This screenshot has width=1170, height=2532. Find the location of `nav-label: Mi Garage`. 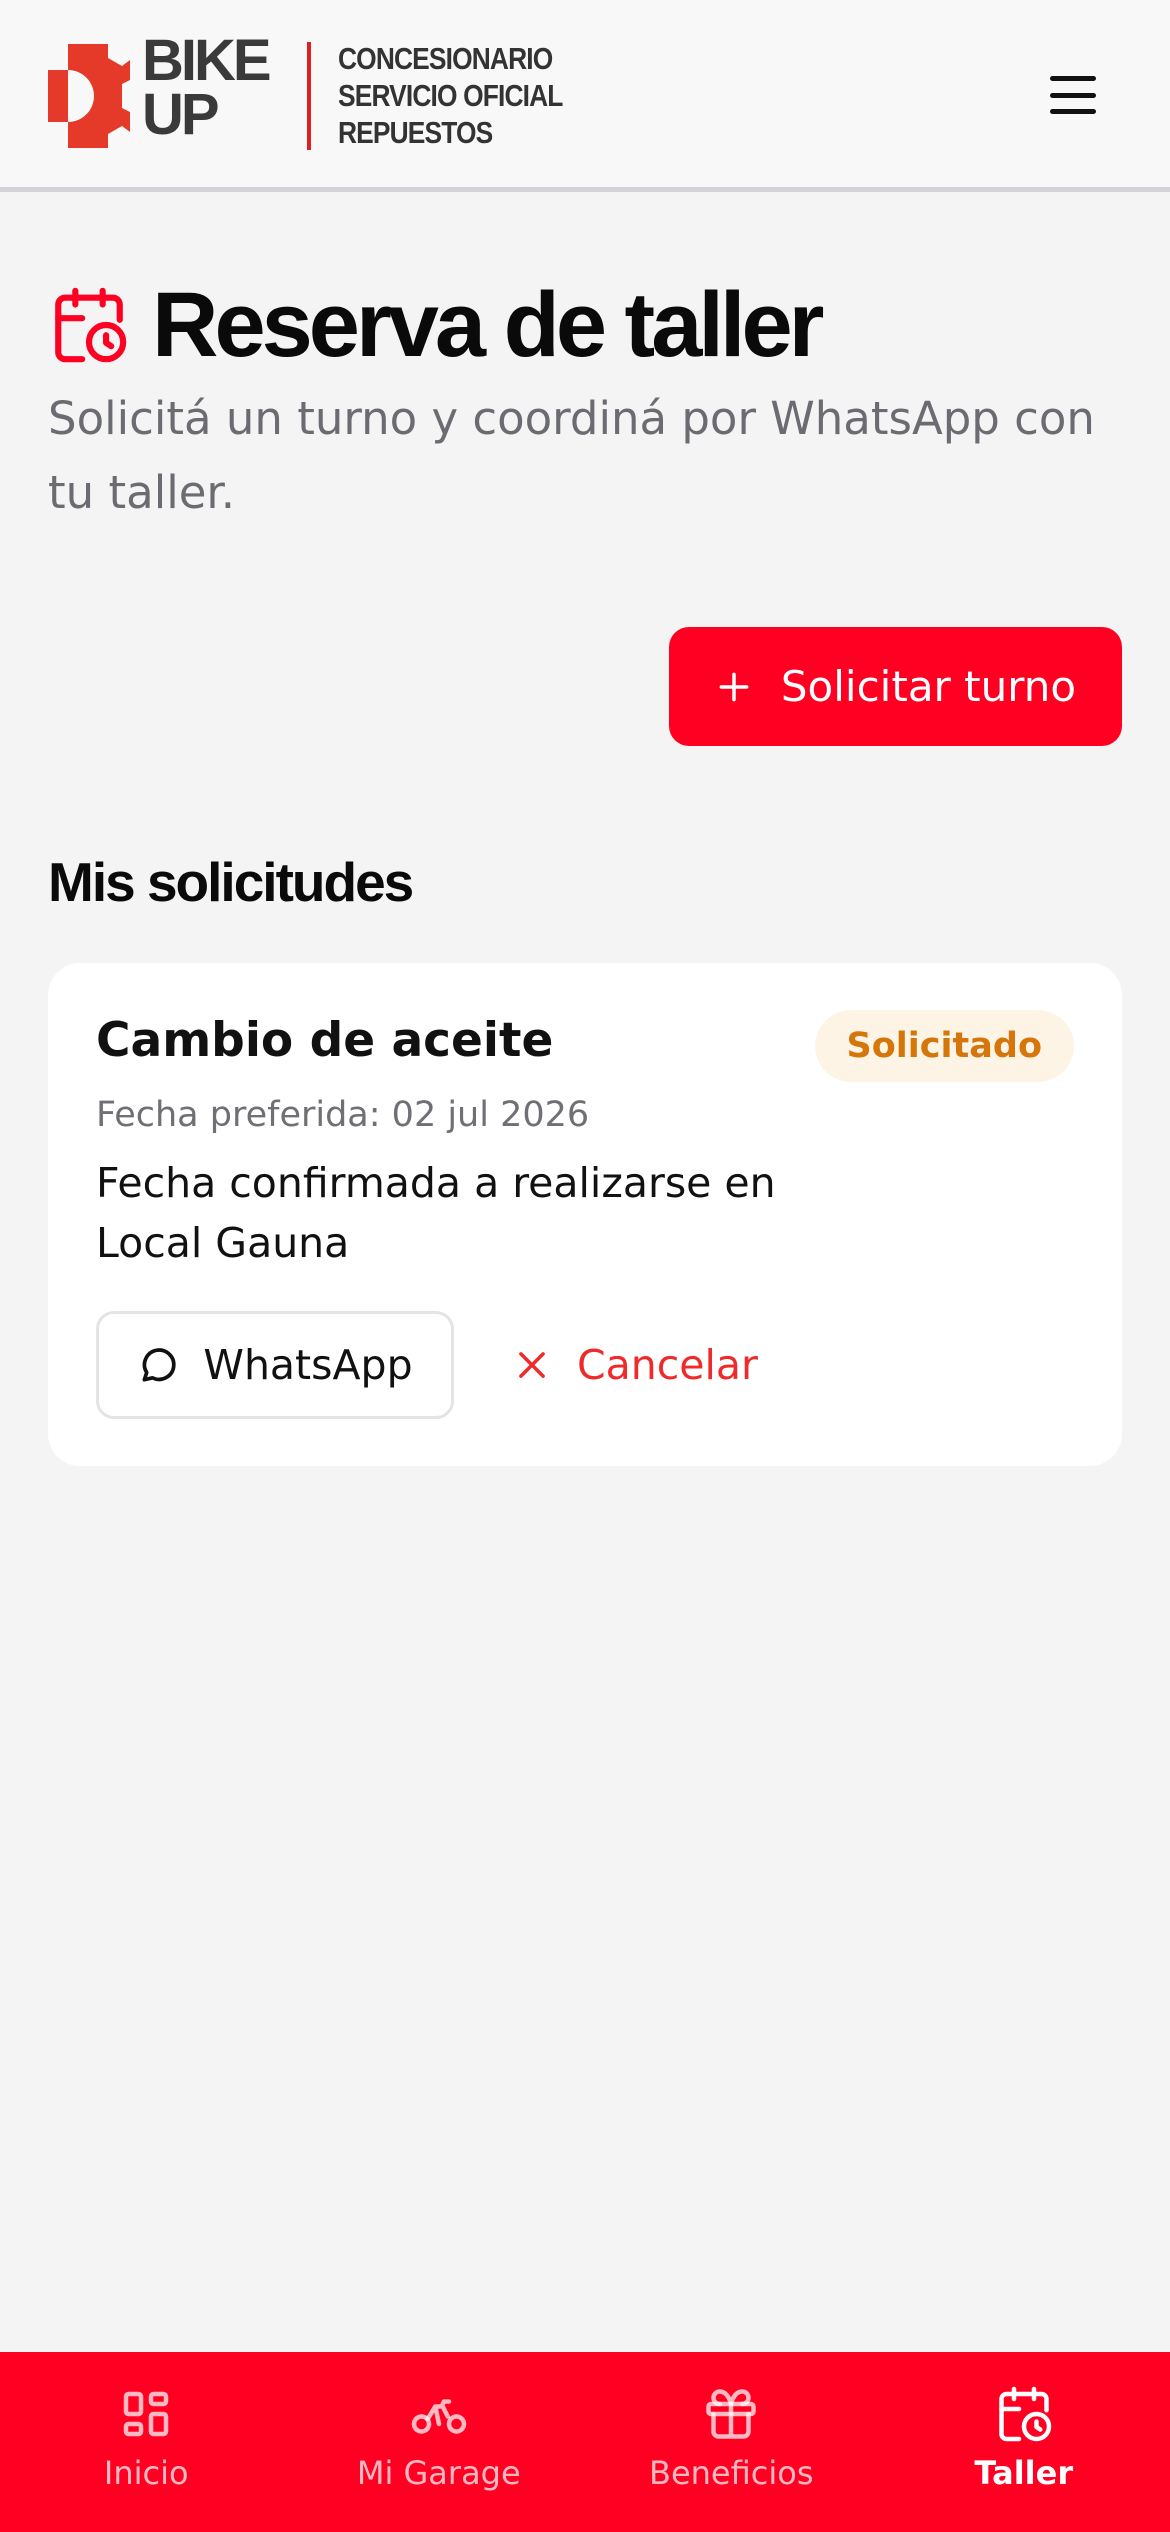

nav-label: Mi Garage is located at coordinates (438, 2473).